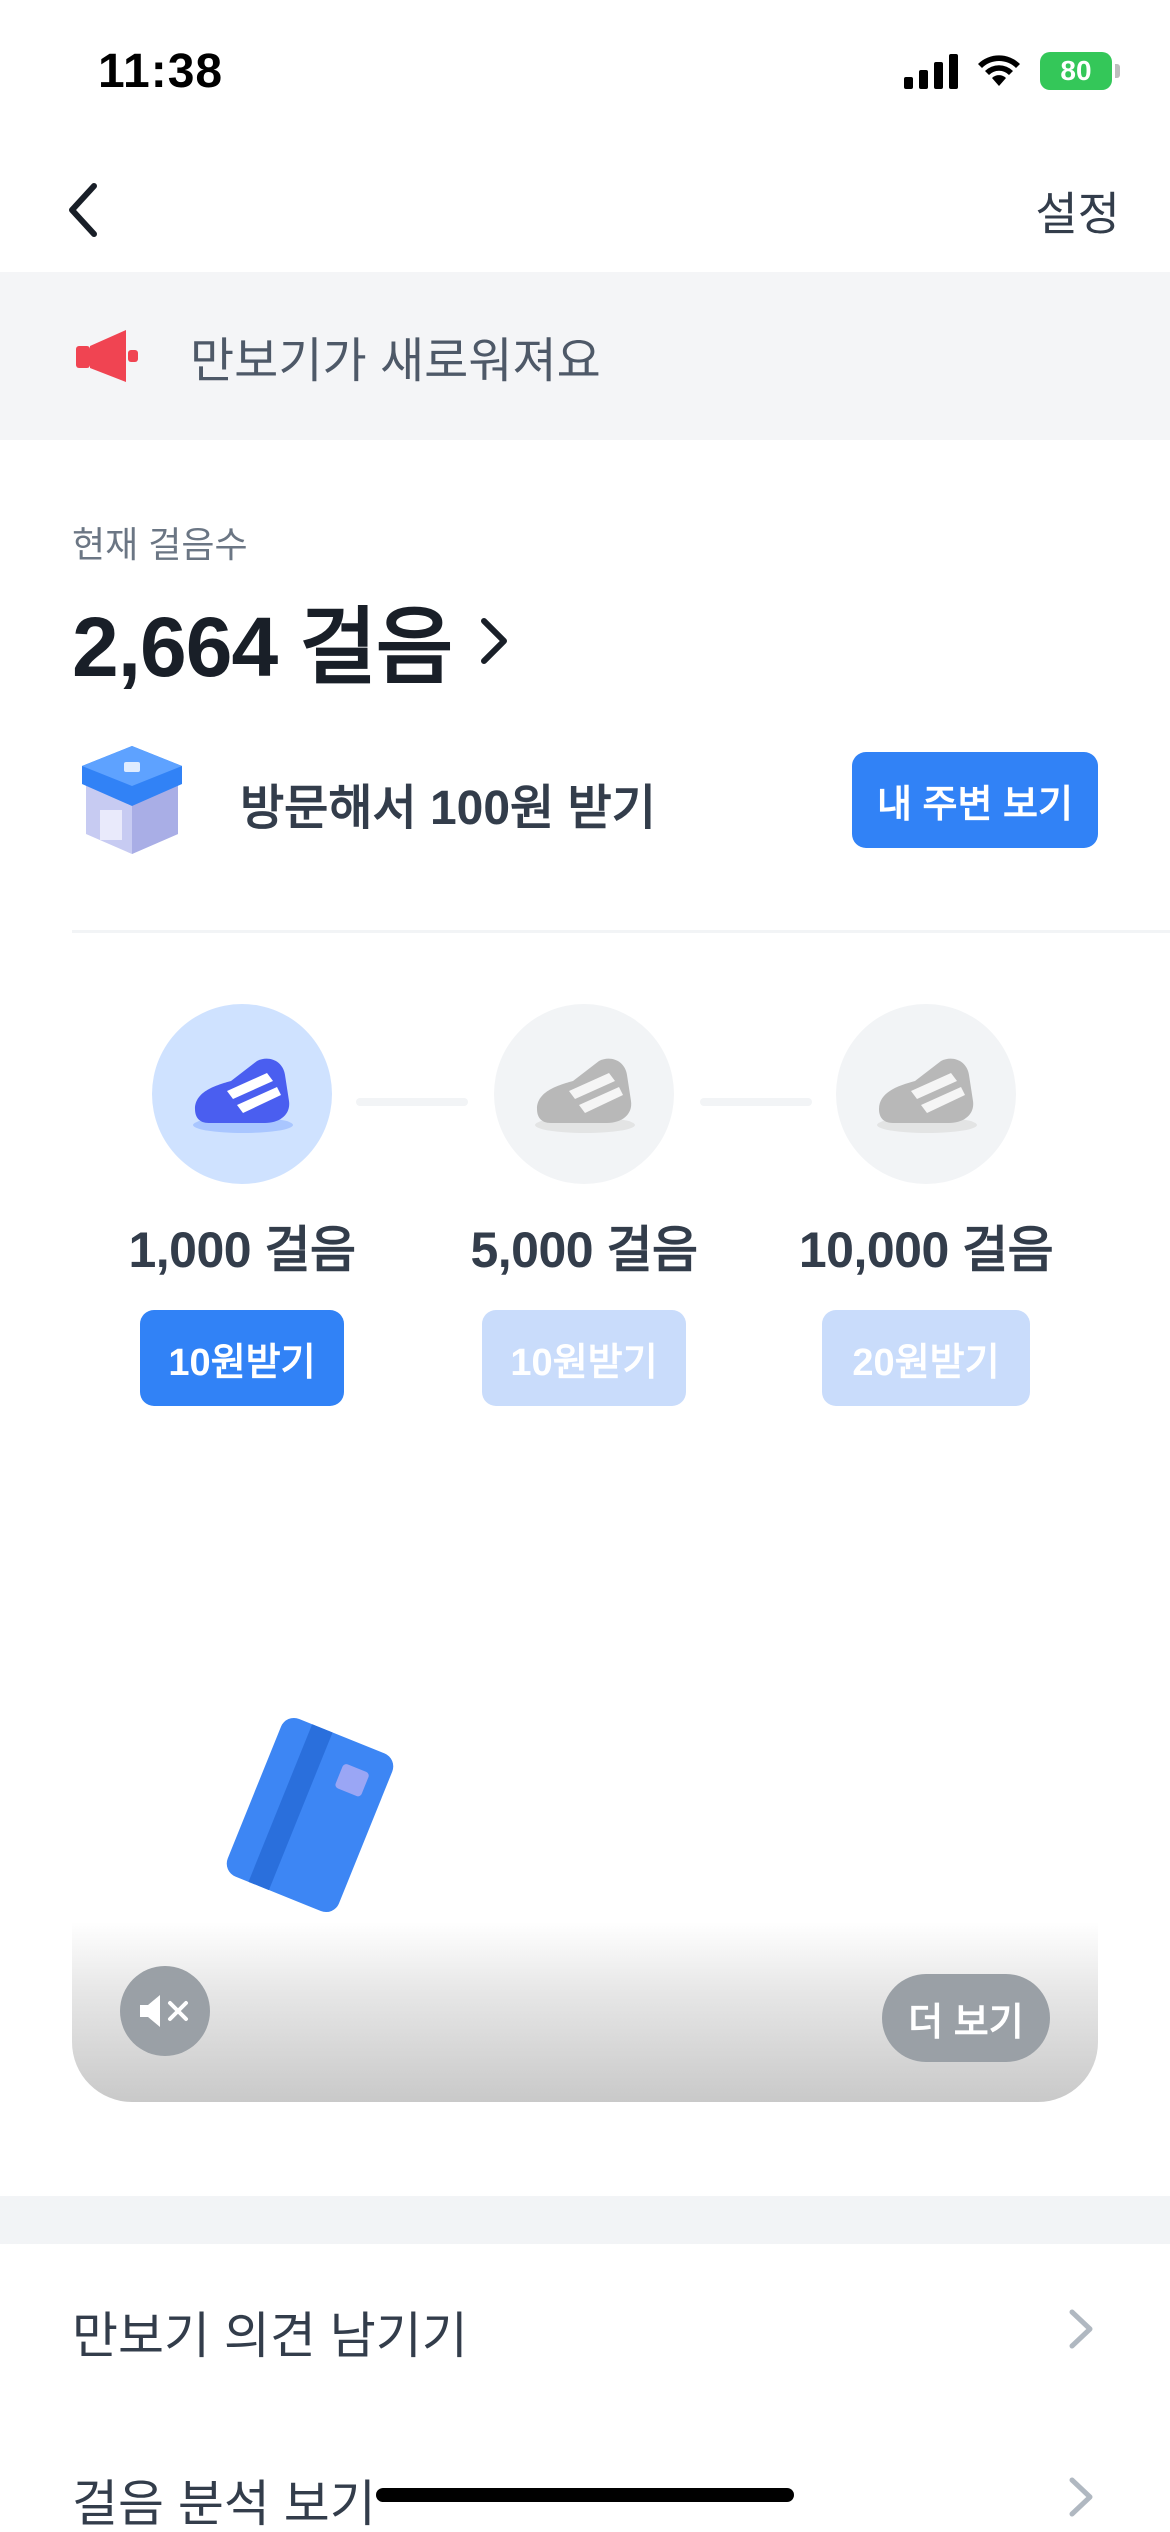 The image size is (1170, 2532). What do you see at coordinates (132, 800) in the screenshot?
I see `store-icon` at bounding box center [132, 800].